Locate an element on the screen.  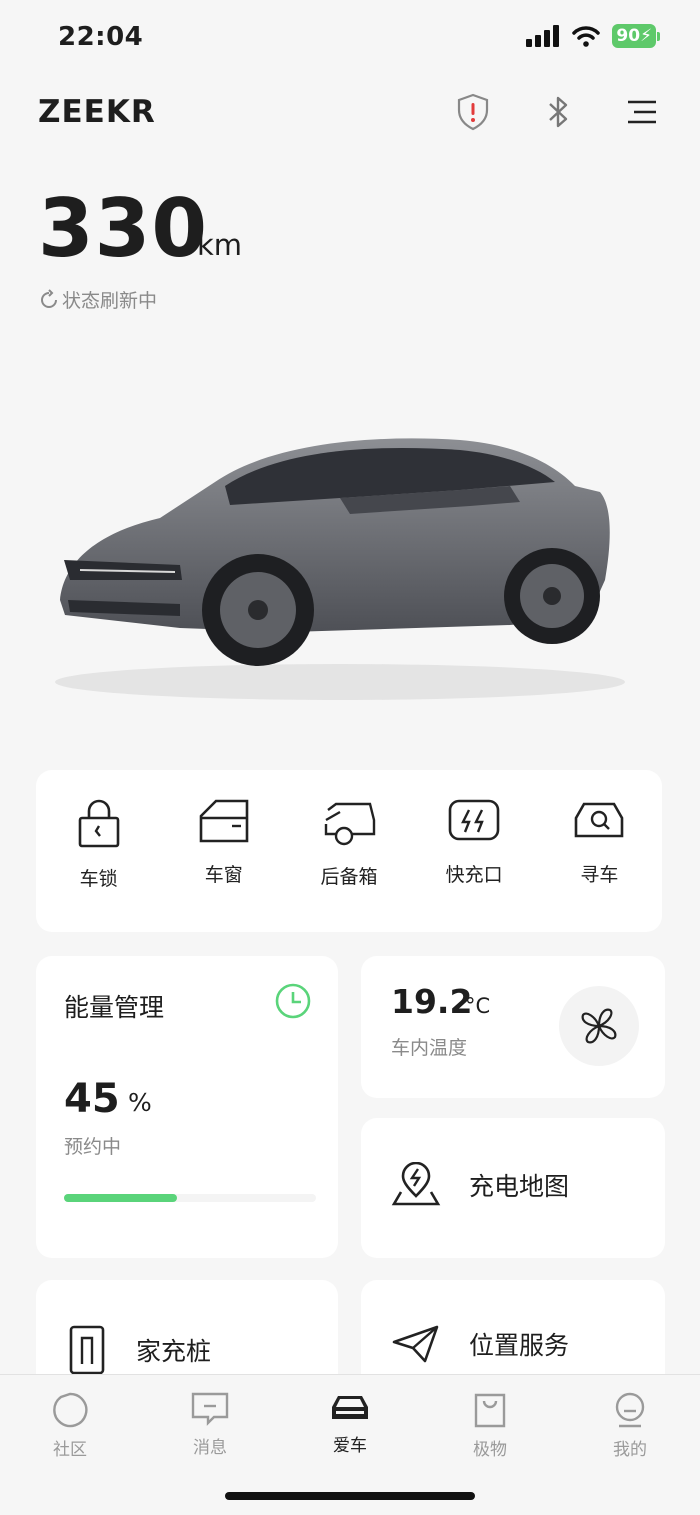
fan-button is located at coordinates (599, 1026).